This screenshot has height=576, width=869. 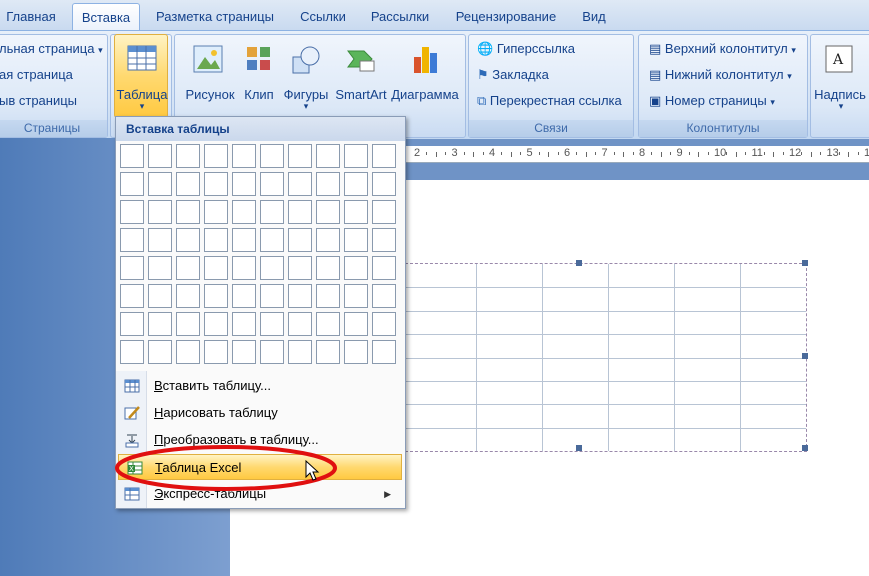 What do you see at coordinates (106, 17) in the screenshot?
I see `tab-insert: Вставка` at bounding box center [106, 17].